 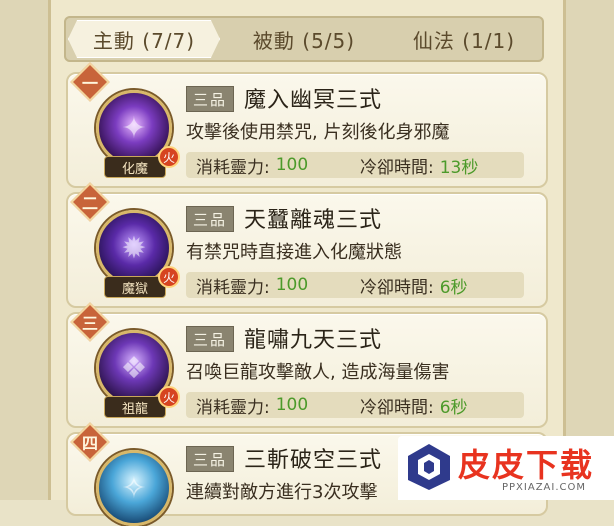 I want to click on left-background, so click(x=24, y=250).